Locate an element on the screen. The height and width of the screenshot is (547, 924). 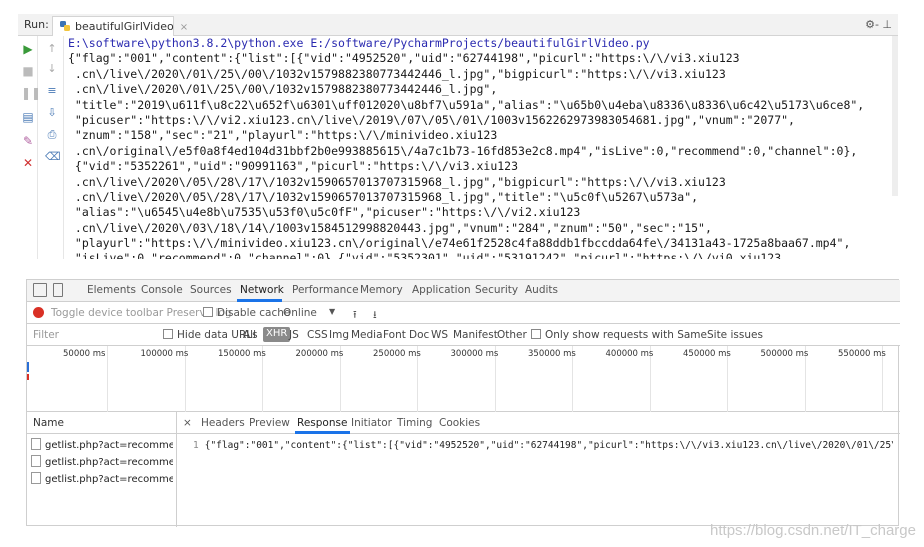
export-icon: ⭳ is located at coordinates (375, 316).